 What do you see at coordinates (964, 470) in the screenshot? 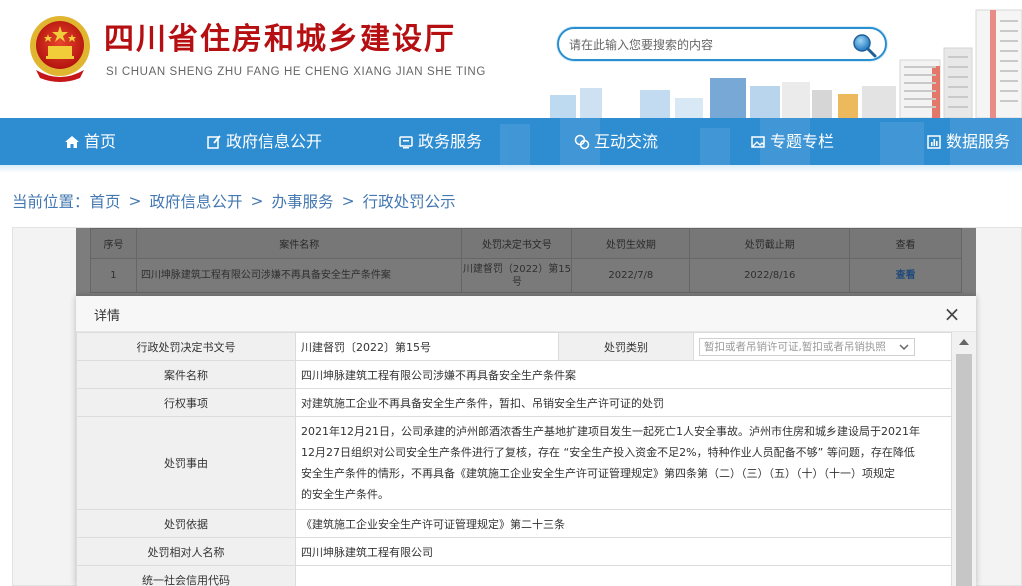
I see `scroll-thumb` at bounding box center [964, 470].